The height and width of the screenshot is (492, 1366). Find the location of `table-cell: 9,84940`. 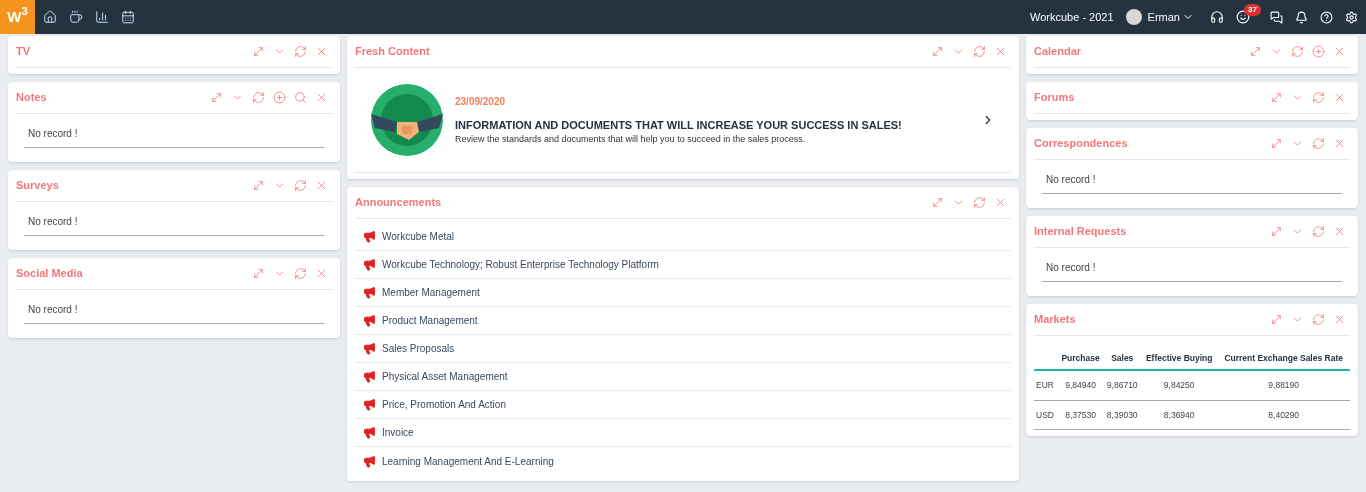

table-cell: 9,84940 is located at coordinates (1080, 384).